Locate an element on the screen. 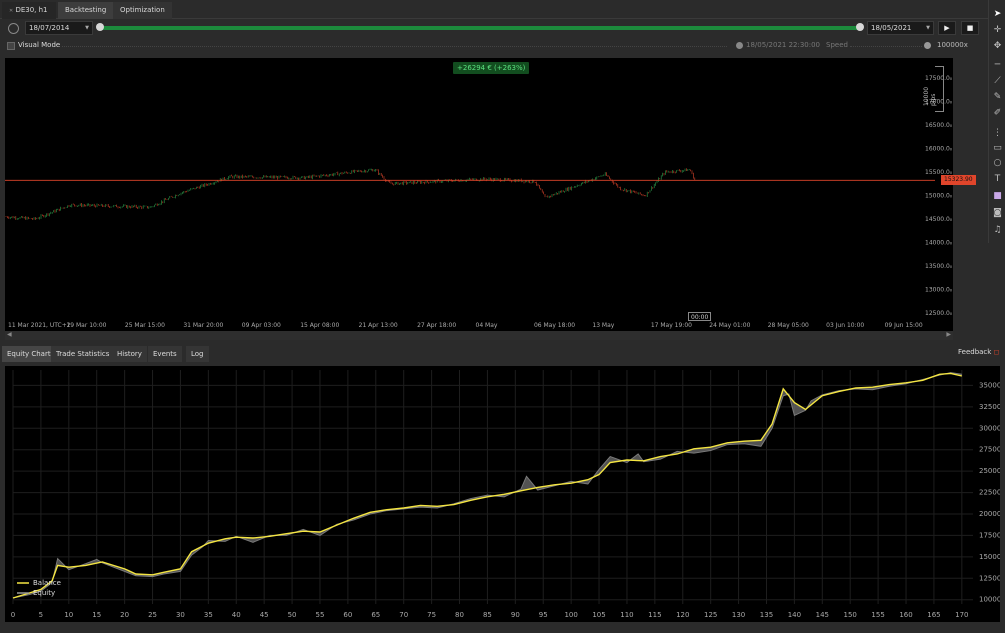 The image size is (1005, 633). price-tick-label: 15000.0₀ is located at coordinates (939, 196).